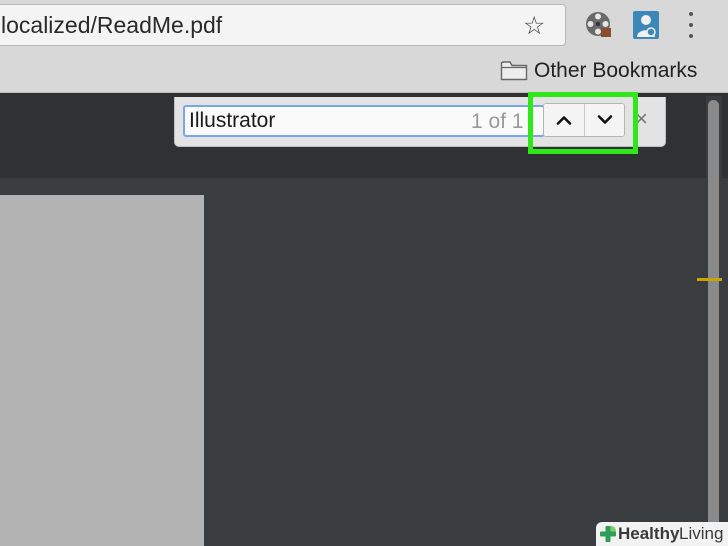 This screenshot has height=546, width=728. I want to click on browser-toolbar: localized/ReadMe.pdf ☆, so click(364, 28).